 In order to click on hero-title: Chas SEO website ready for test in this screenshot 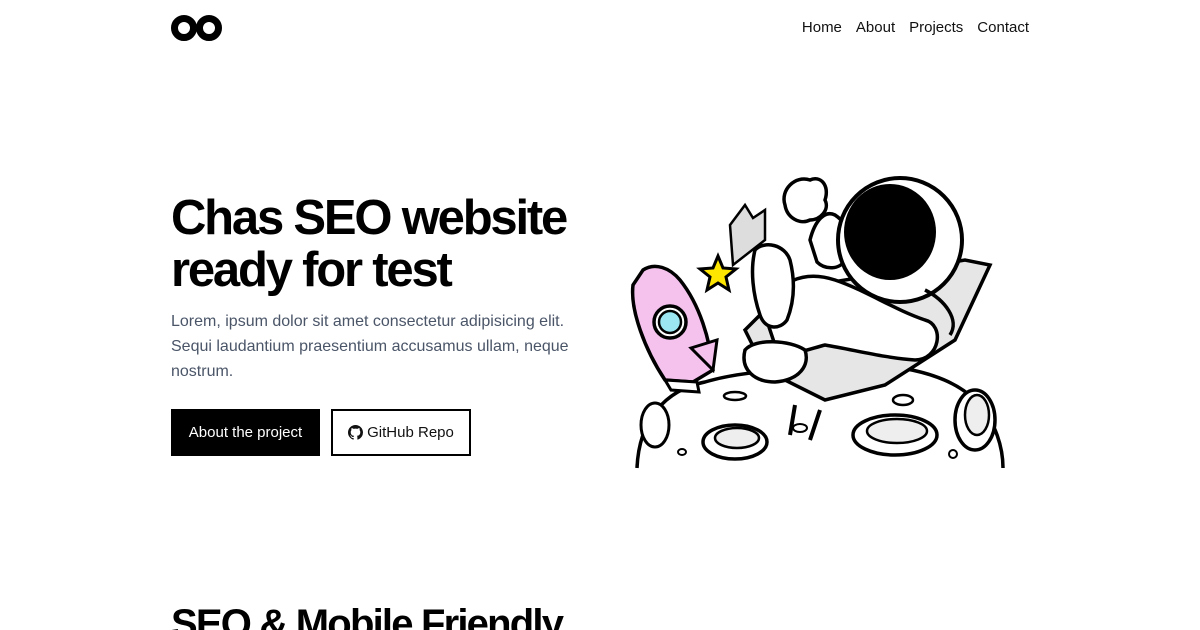, I will do `click(369, 244)`.